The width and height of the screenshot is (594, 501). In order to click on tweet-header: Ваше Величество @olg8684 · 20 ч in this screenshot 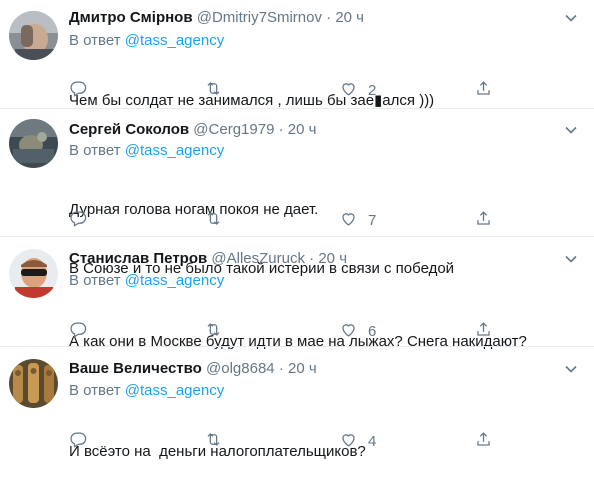, I will do `click(193, 369)`.